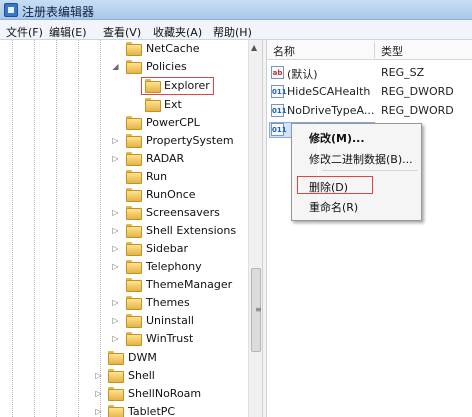 The height and width of the screenshot is (417, 472). I want to click on folder-open-icon, so click(134, 67).